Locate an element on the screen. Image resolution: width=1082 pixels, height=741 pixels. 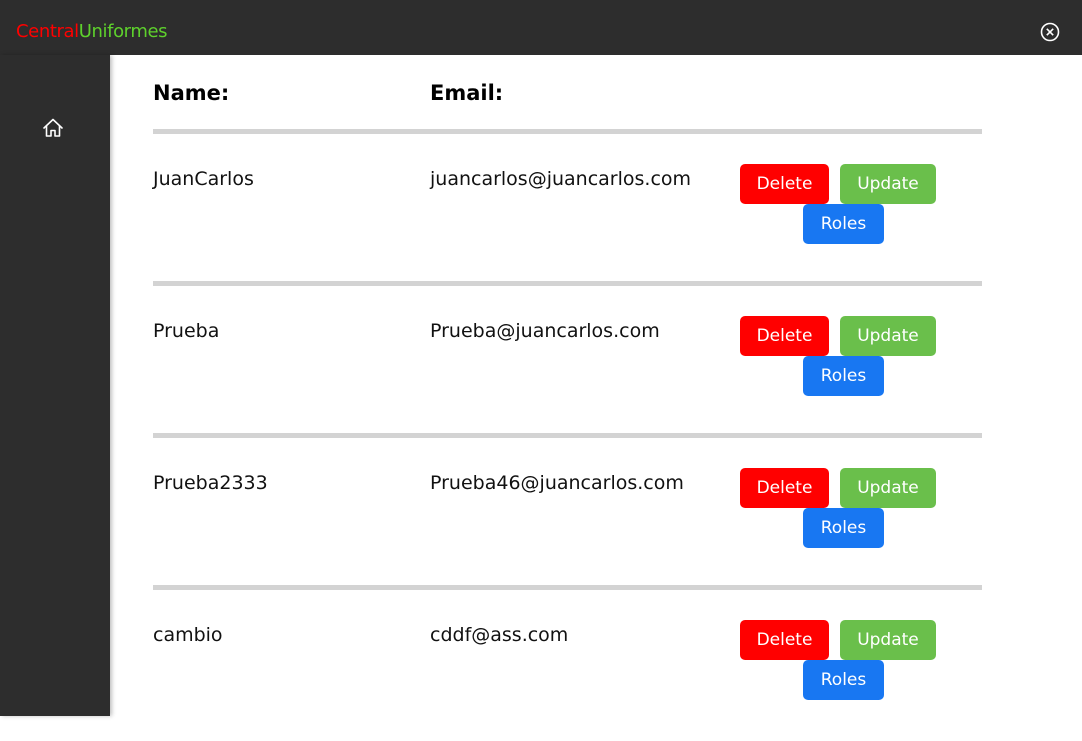
brand-central: Central is located at coordinates (47, 31).